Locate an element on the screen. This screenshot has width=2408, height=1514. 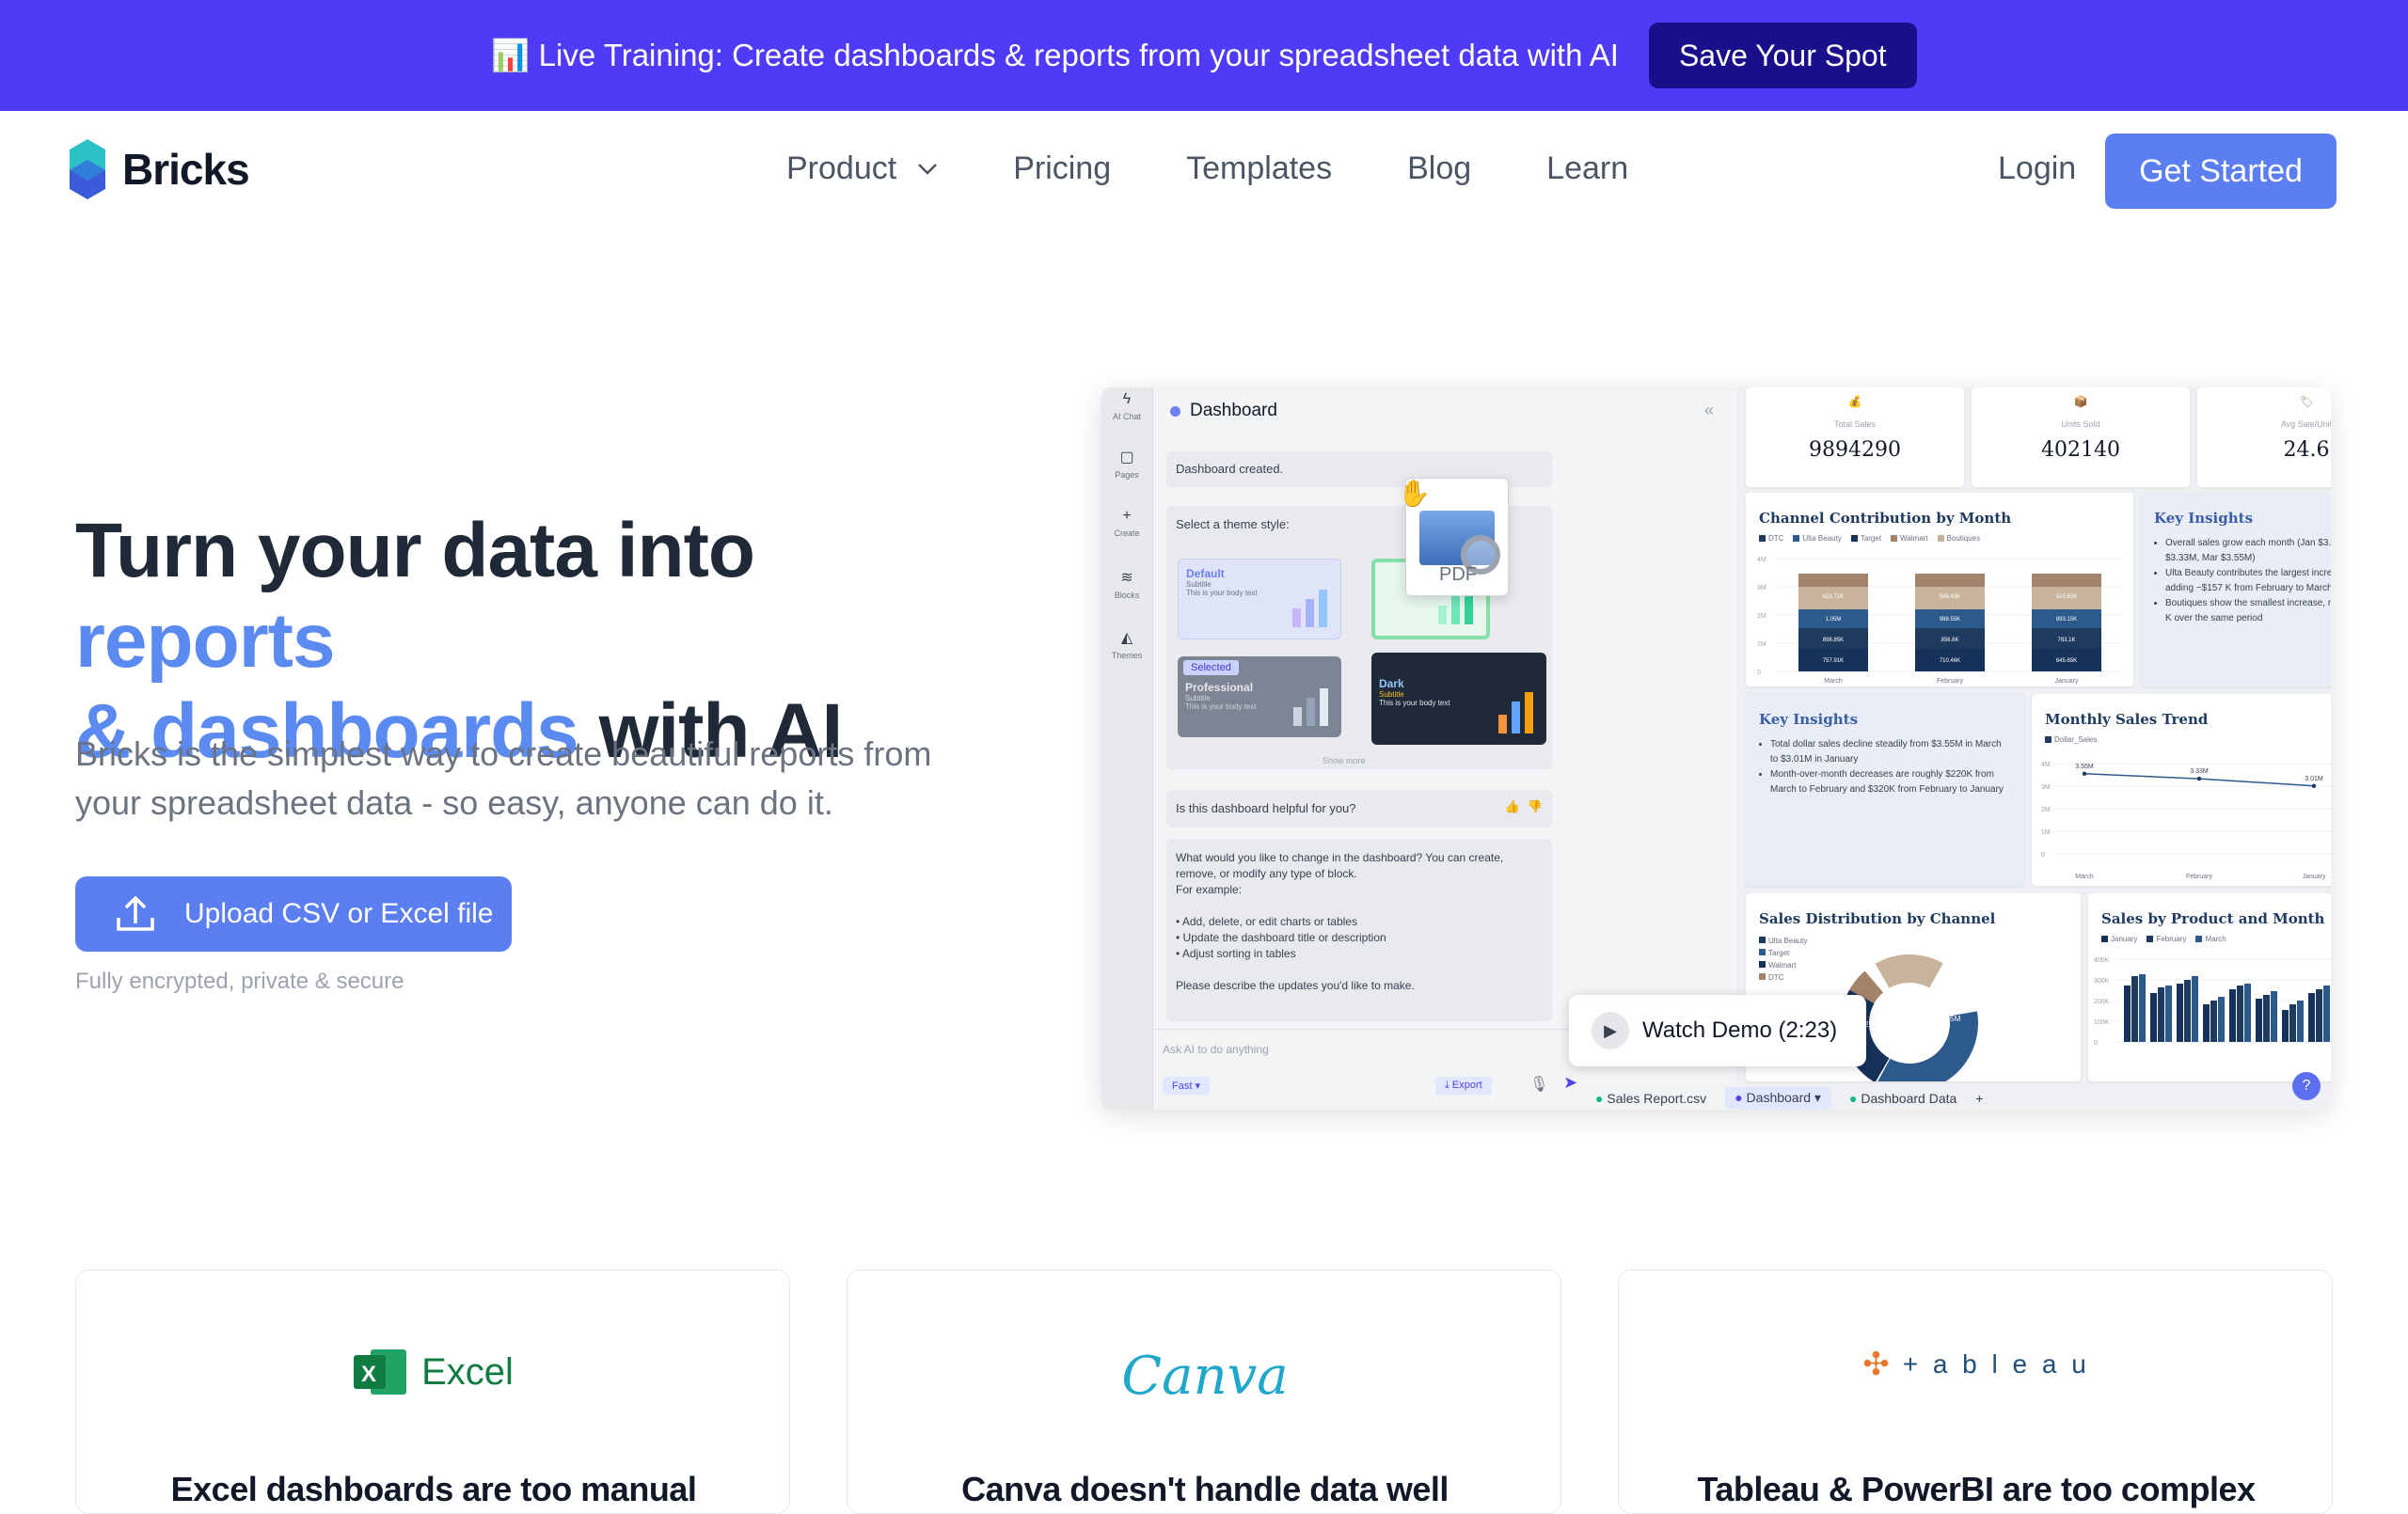
login-link: Login is located at coordinates (2037, 168).